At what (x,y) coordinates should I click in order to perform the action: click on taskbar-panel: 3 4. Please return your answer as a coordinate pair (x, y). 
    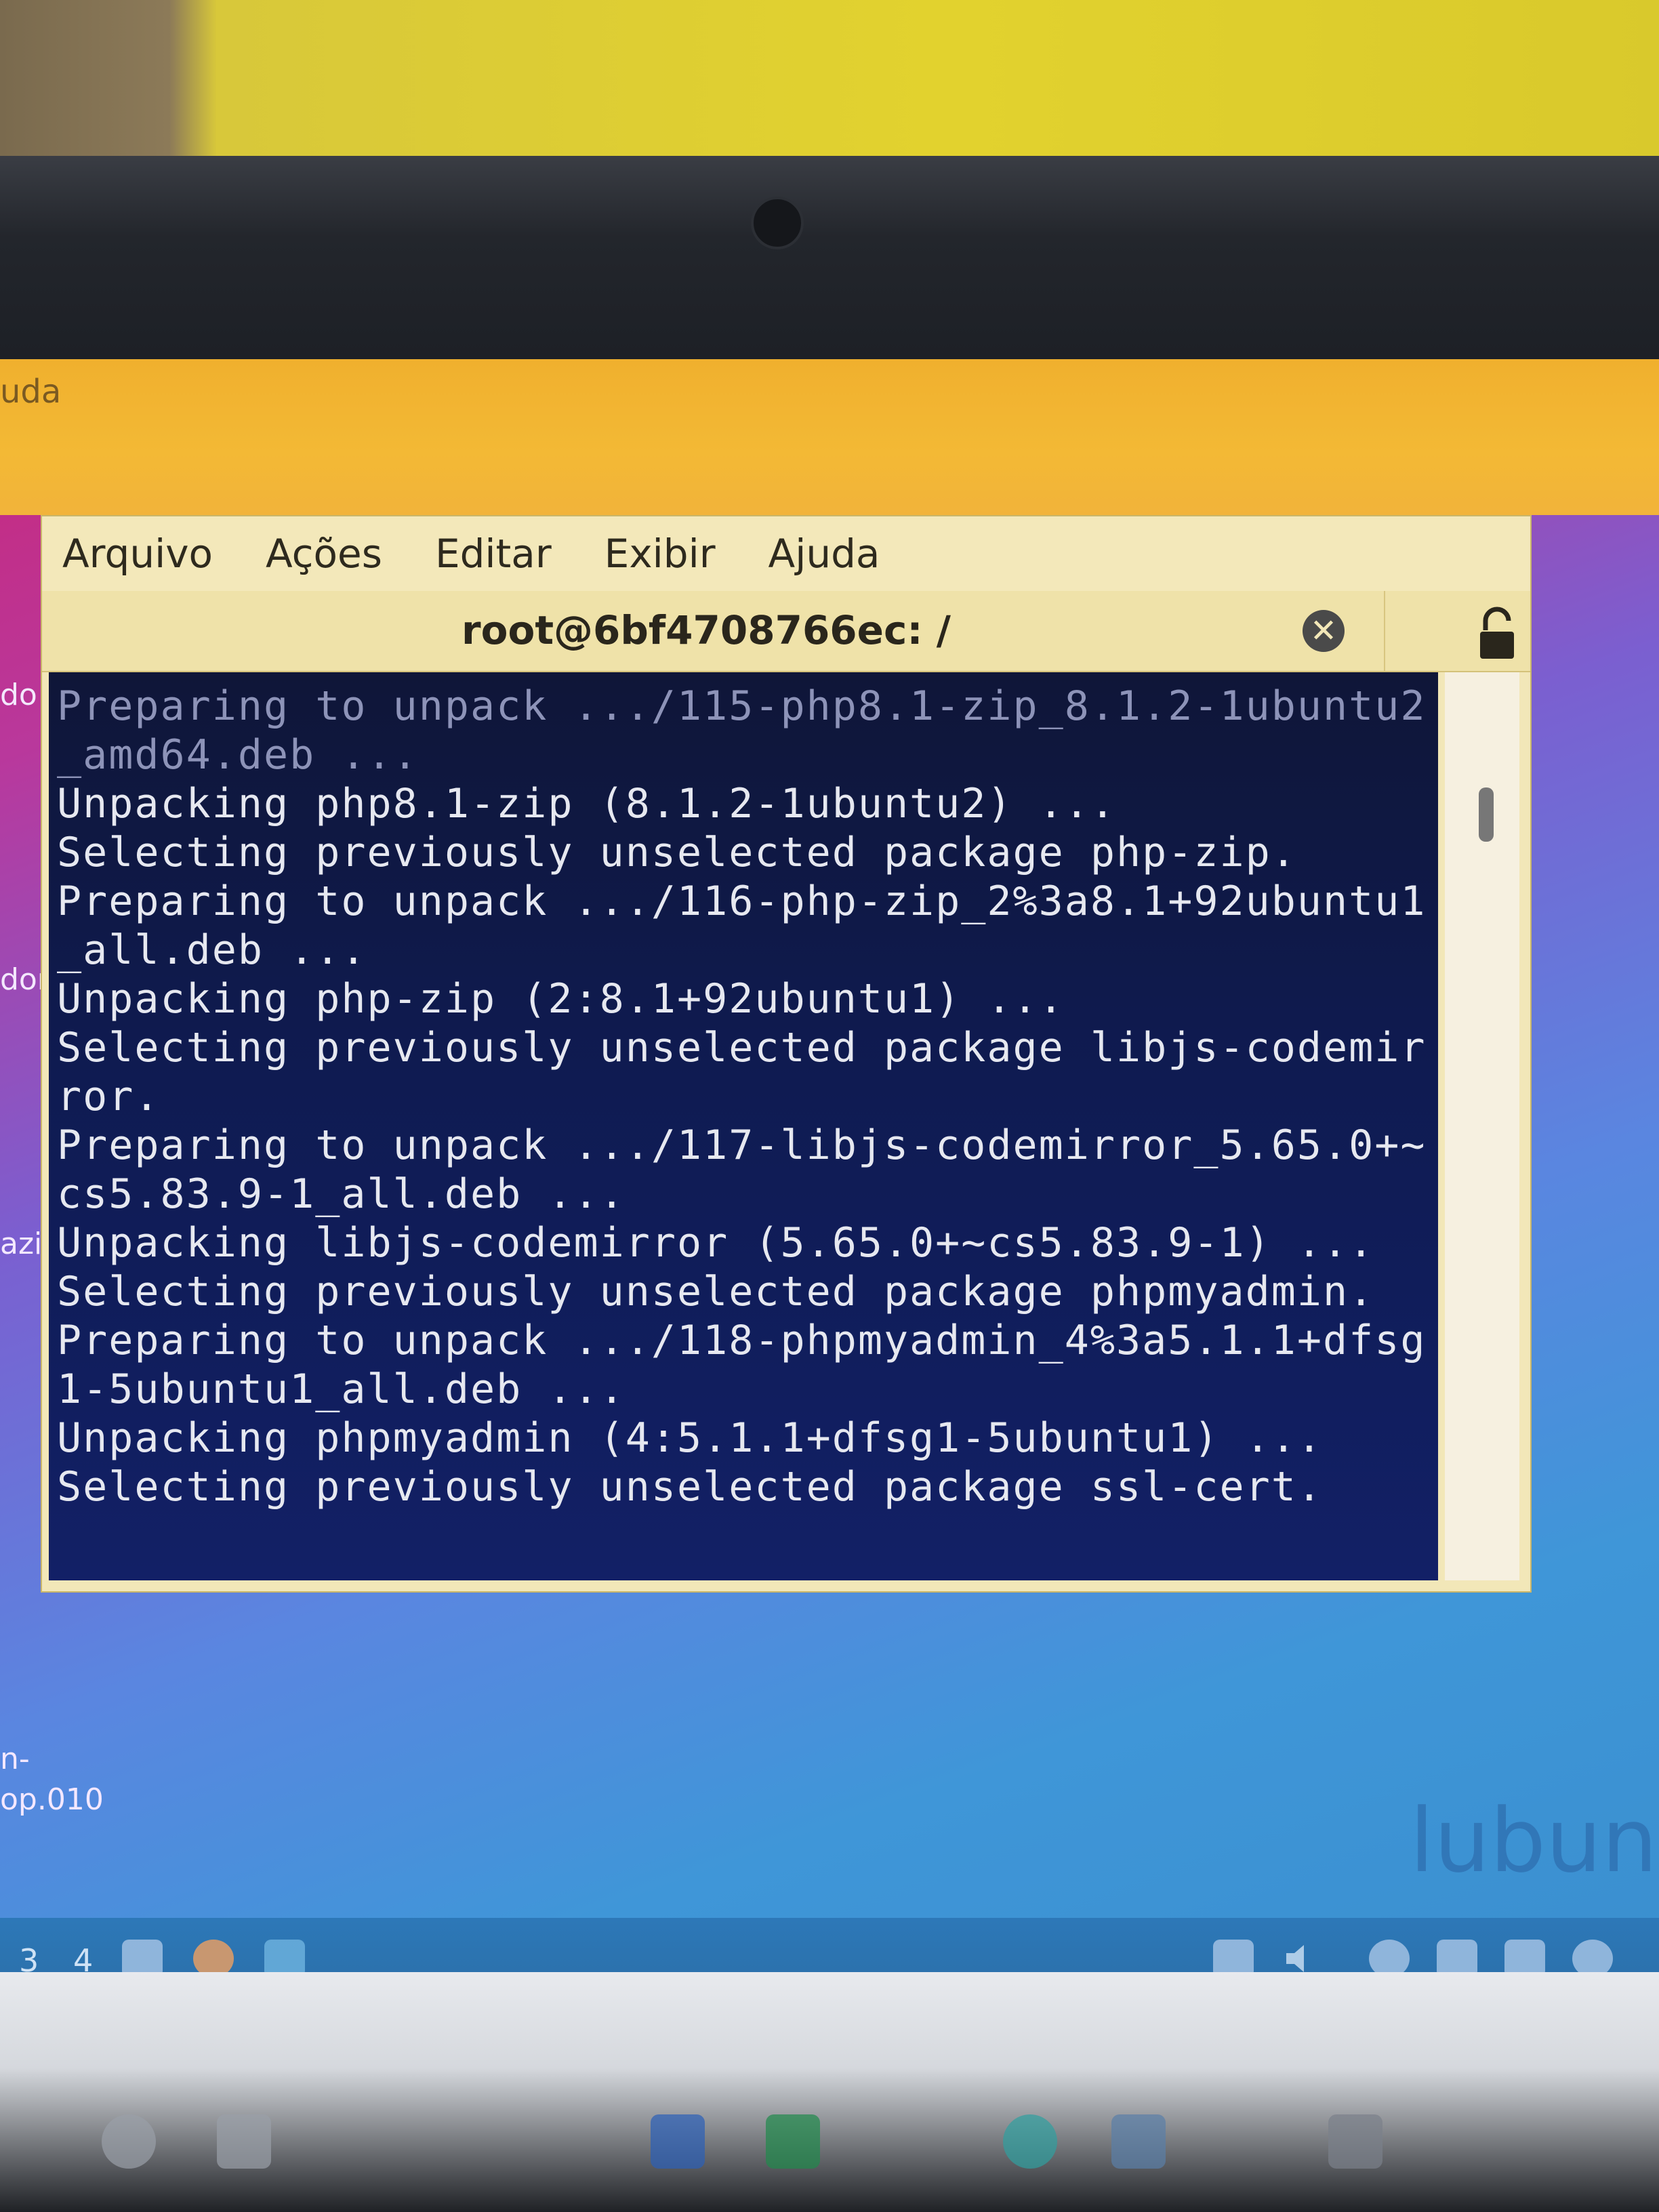
    Looking at the image, I should click on (829, 1945).